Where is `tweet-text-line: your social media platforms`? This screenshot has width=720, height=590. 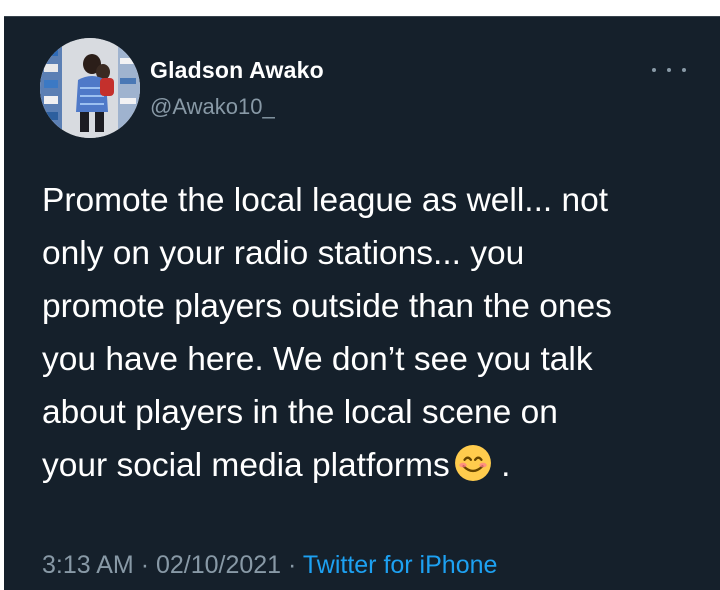
tweet-text-line: your social media platforms is located at coordinates (246, 465).